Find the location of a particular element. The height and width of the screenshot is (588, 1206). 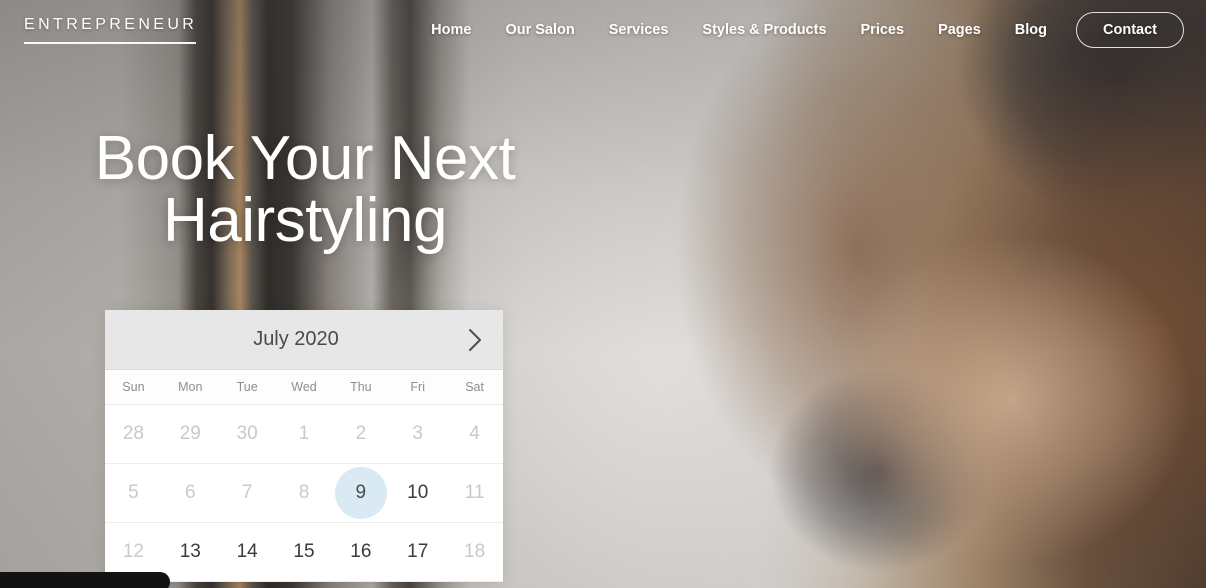

weekday-mon: Mon is located at coordinates (190, 387).